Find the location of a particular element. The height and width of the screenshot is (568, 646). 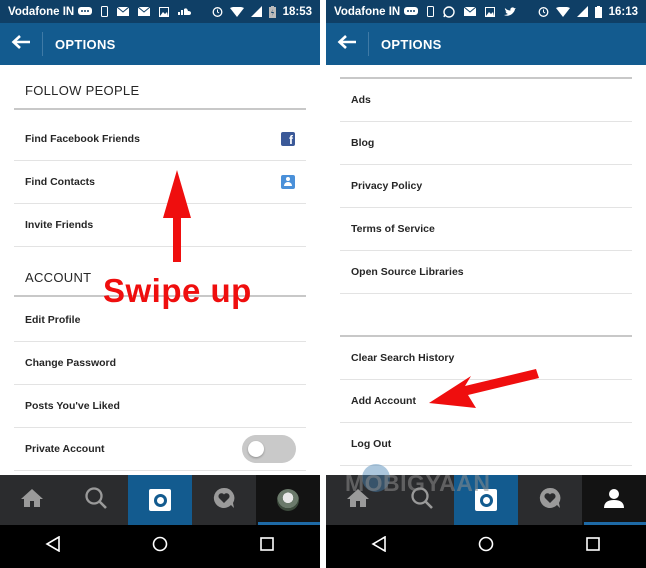

watermark: MOBIGYAAN is located at coordinates (418, 483).